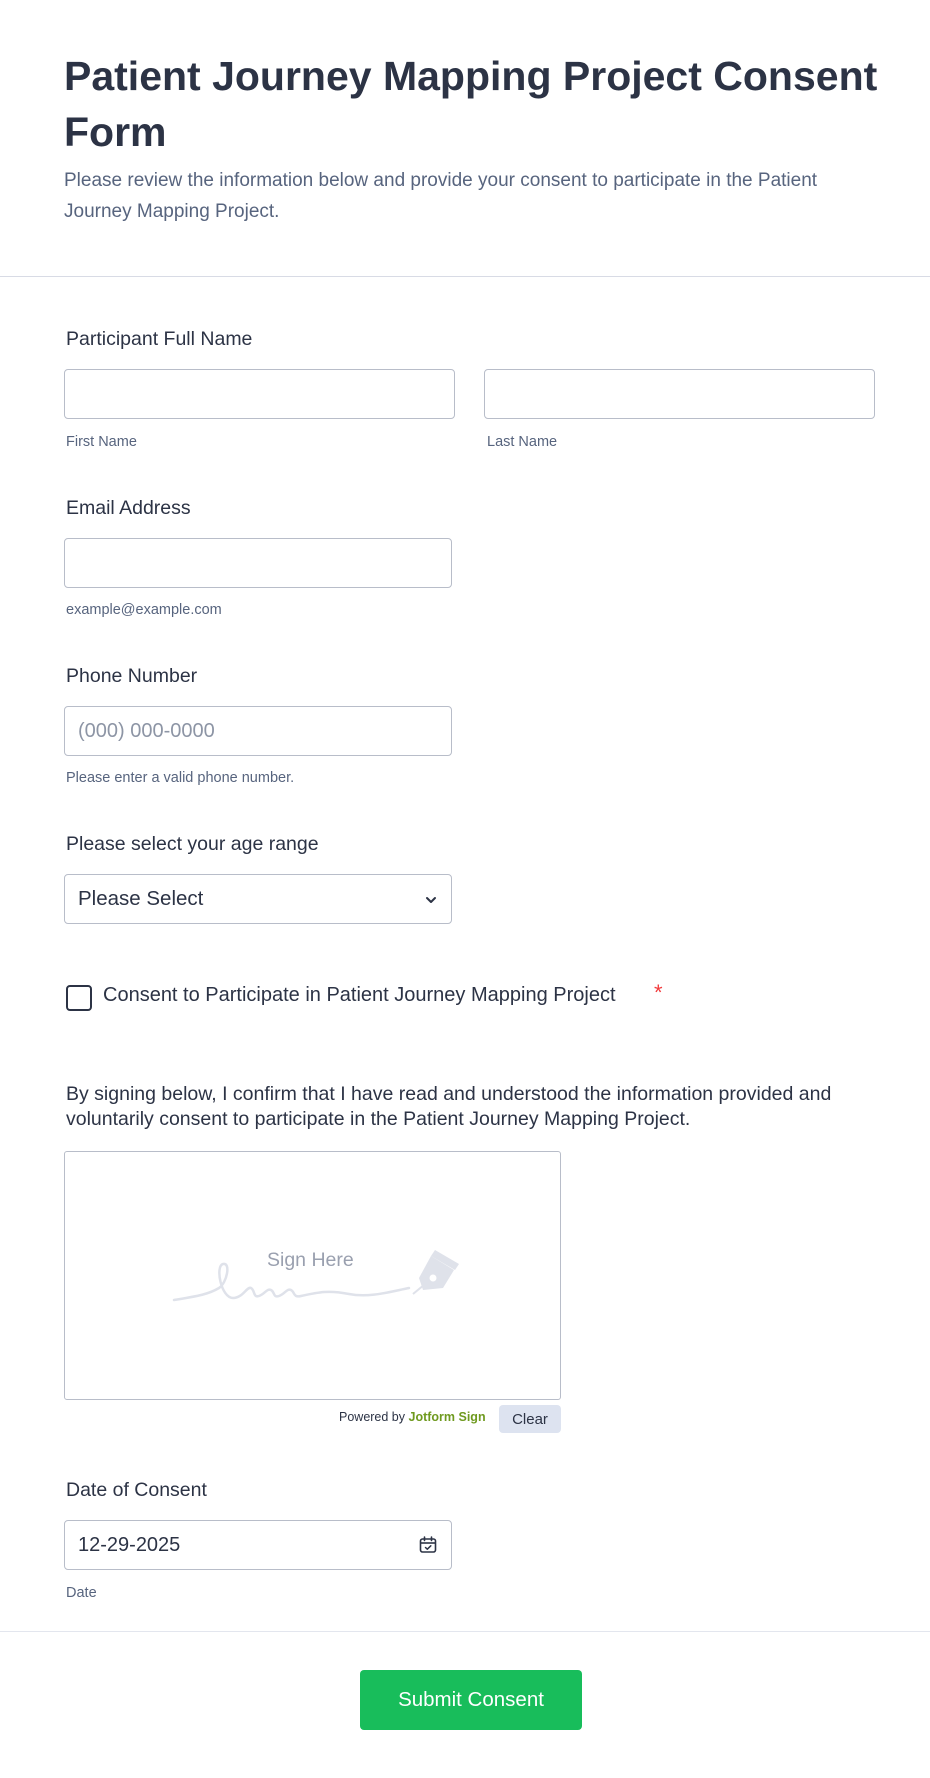  What do you see at coordinates (159, 339) in the screenshot?
I see `full-name-label: Participant Full Name` at bounding box center [159, 339].